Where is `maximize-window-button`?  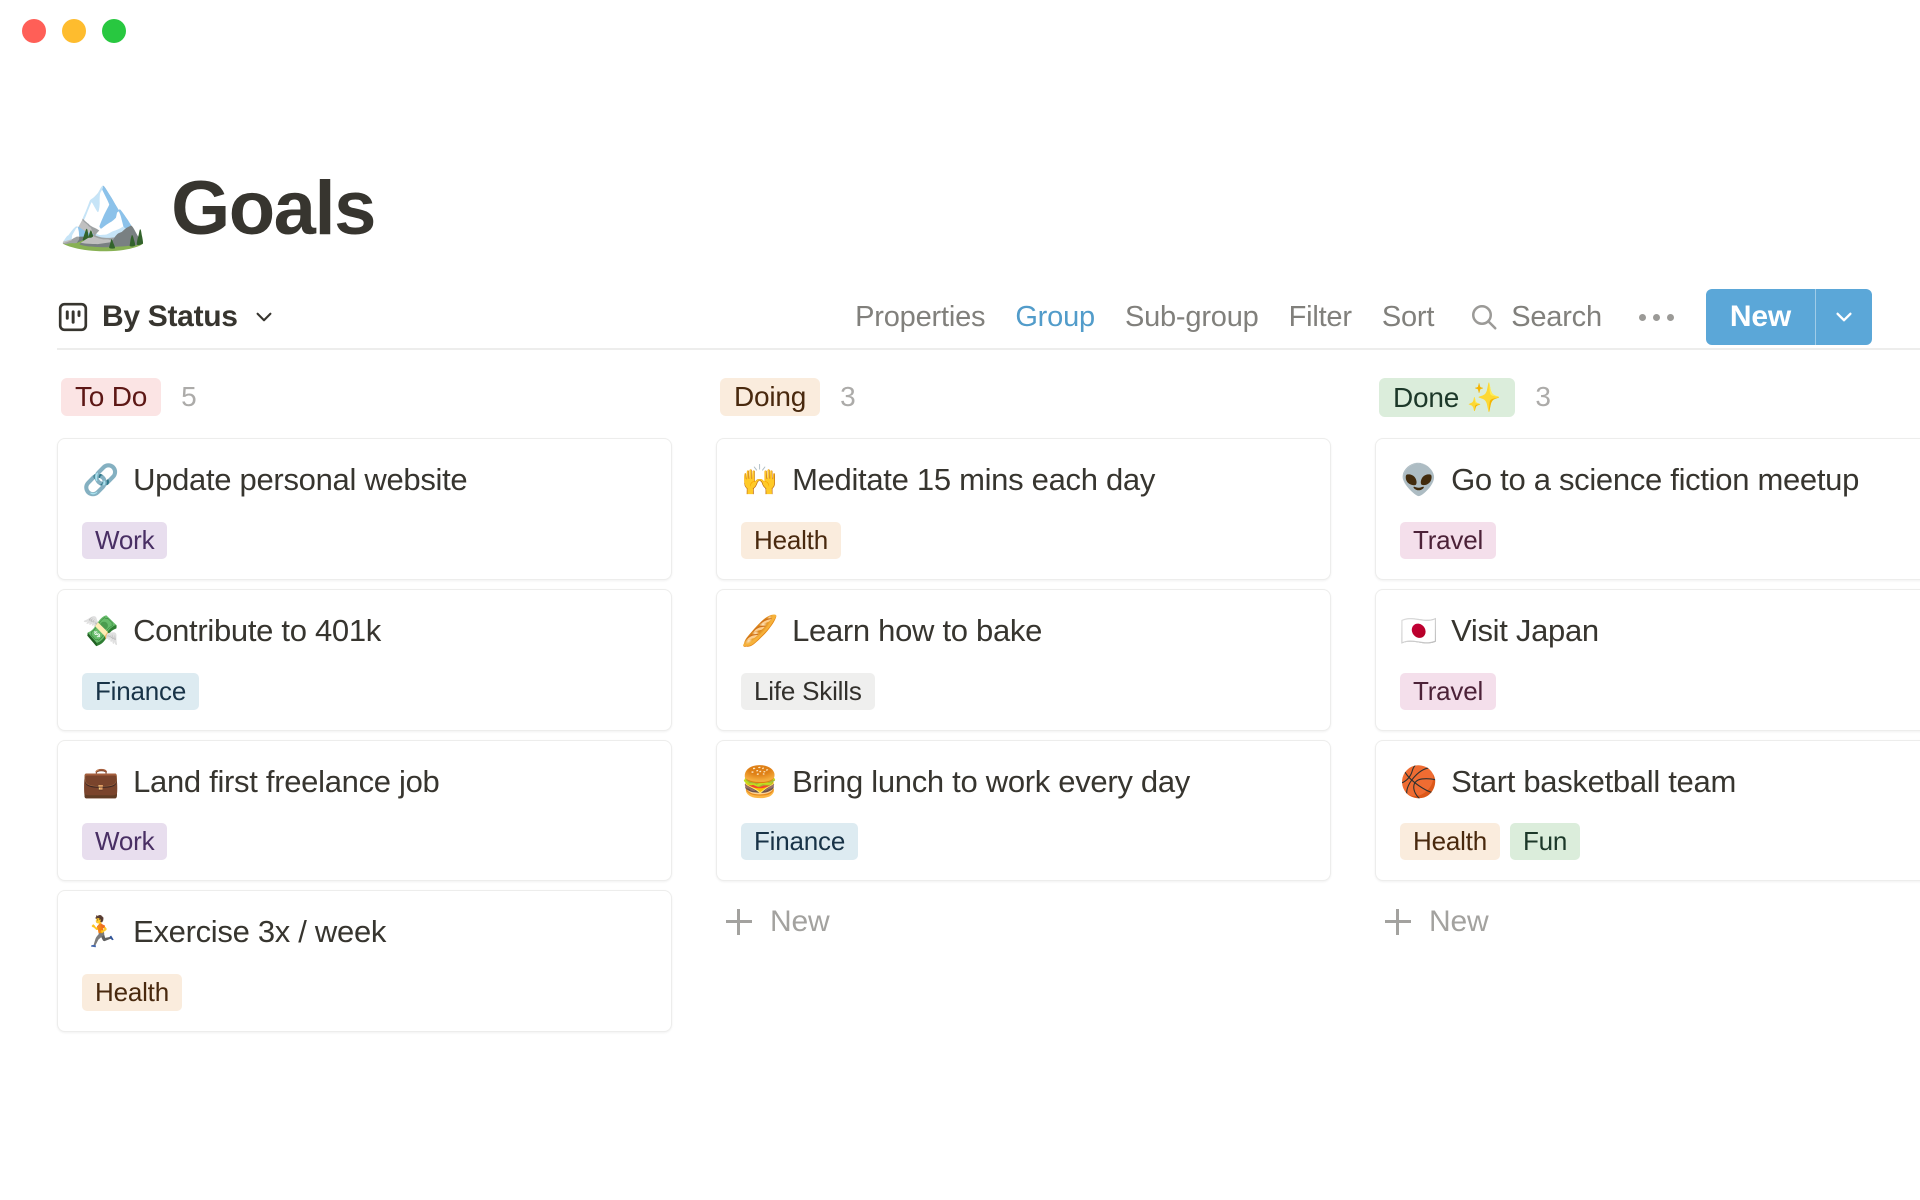
maximize-window-button is located at coordinates (114, 31).